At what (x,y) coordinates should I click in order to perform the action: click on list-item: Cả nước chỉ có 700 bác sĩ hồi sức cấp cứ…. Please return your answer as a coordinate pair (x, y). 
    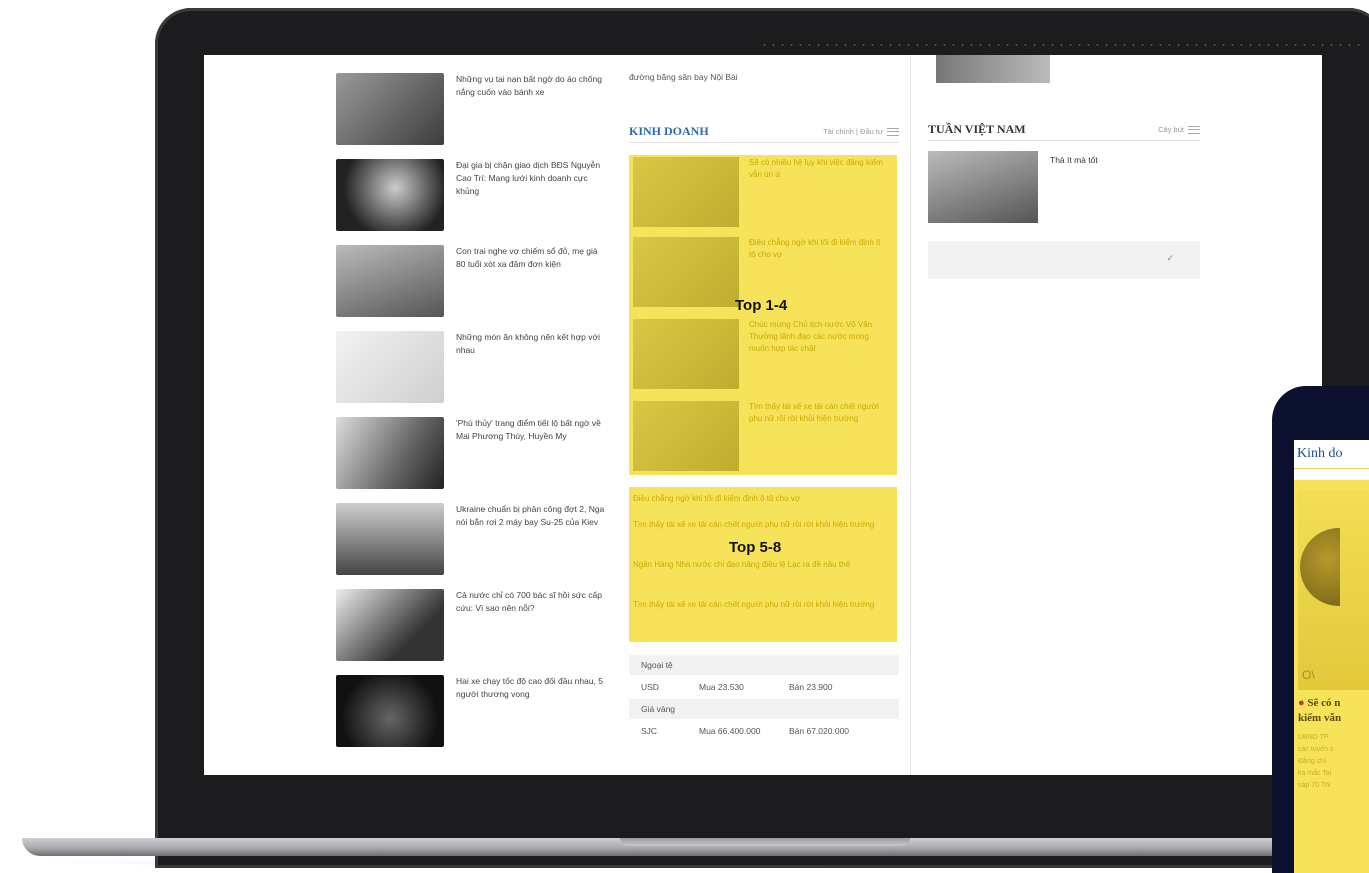
    Looking at the image, I should click on (476, 632).